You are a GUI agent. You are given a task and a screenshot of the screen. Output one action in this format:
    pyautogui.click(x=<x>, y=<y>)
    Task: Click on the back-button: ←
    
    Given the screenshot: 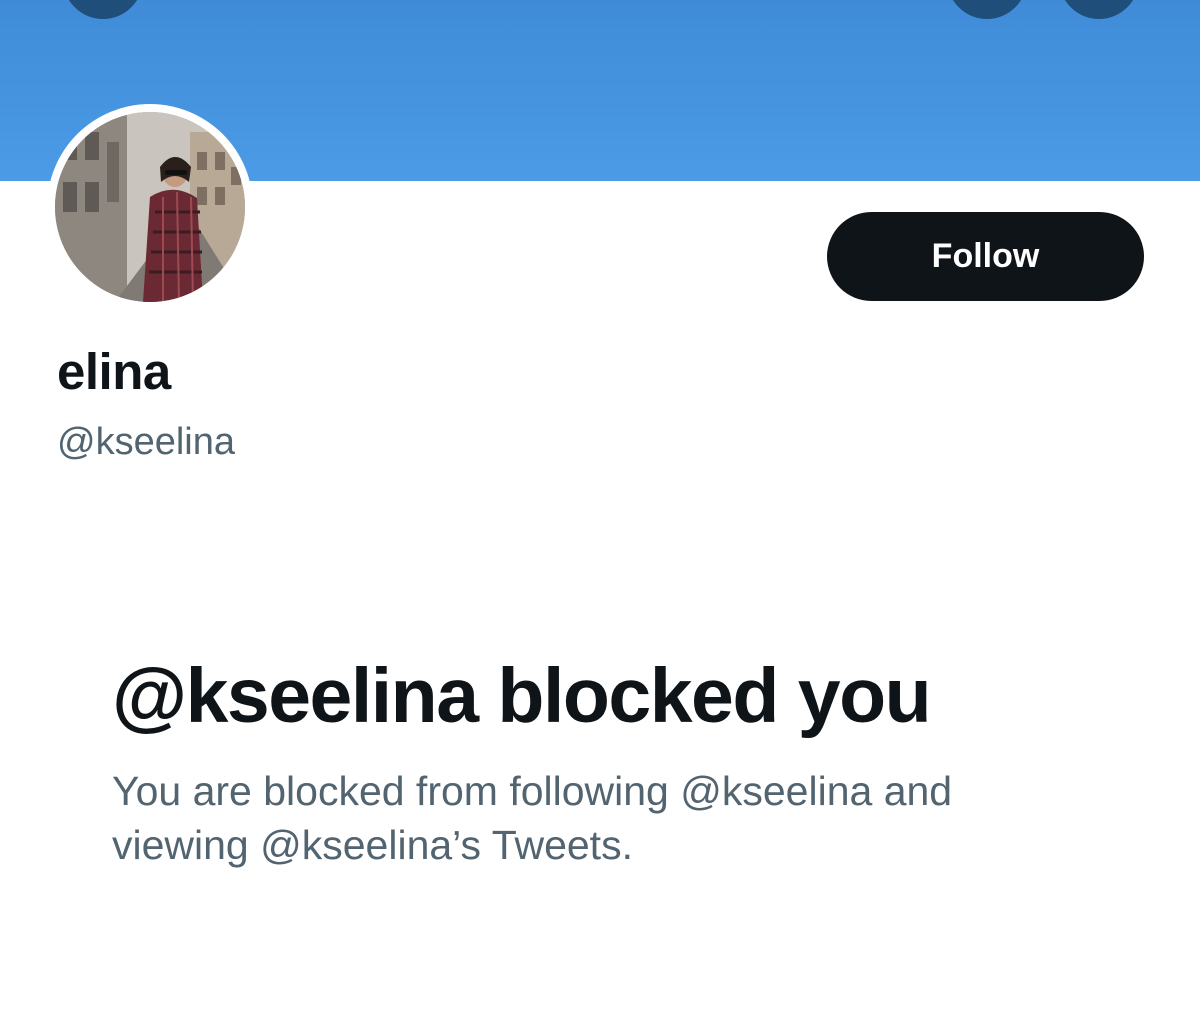 What is the action you would take?
    pyautogui.click(x=103, y=9)
    